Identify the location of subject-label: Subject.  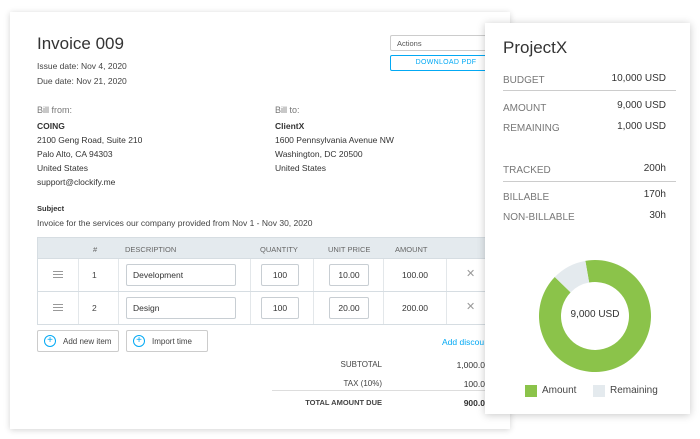
(51, 208).